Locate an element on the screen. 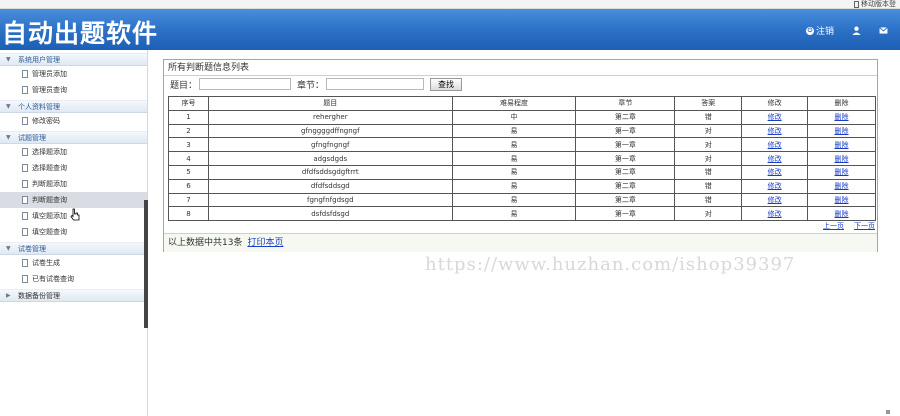 The width and height of the screenshot is (900, 416). table-cell: 8 is located at coordinates (188, 214).